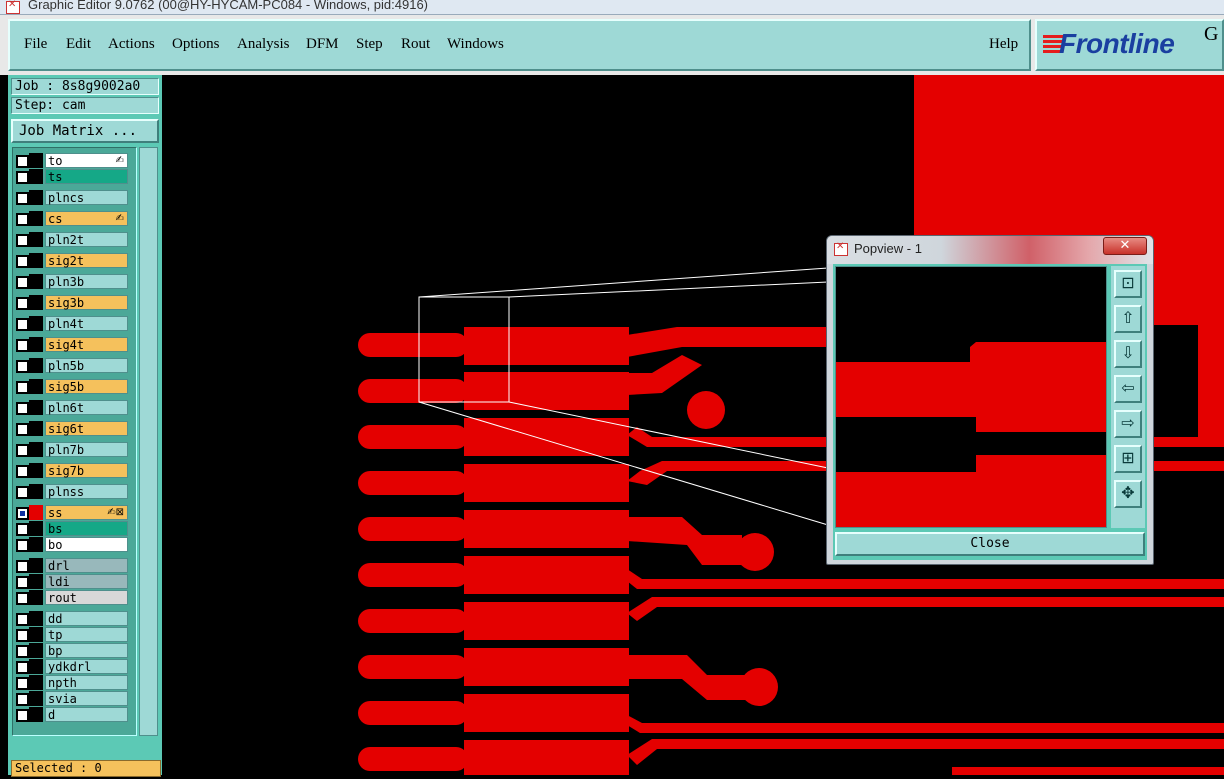  I want to click on layer-name: sig3b, so click(86, 302).